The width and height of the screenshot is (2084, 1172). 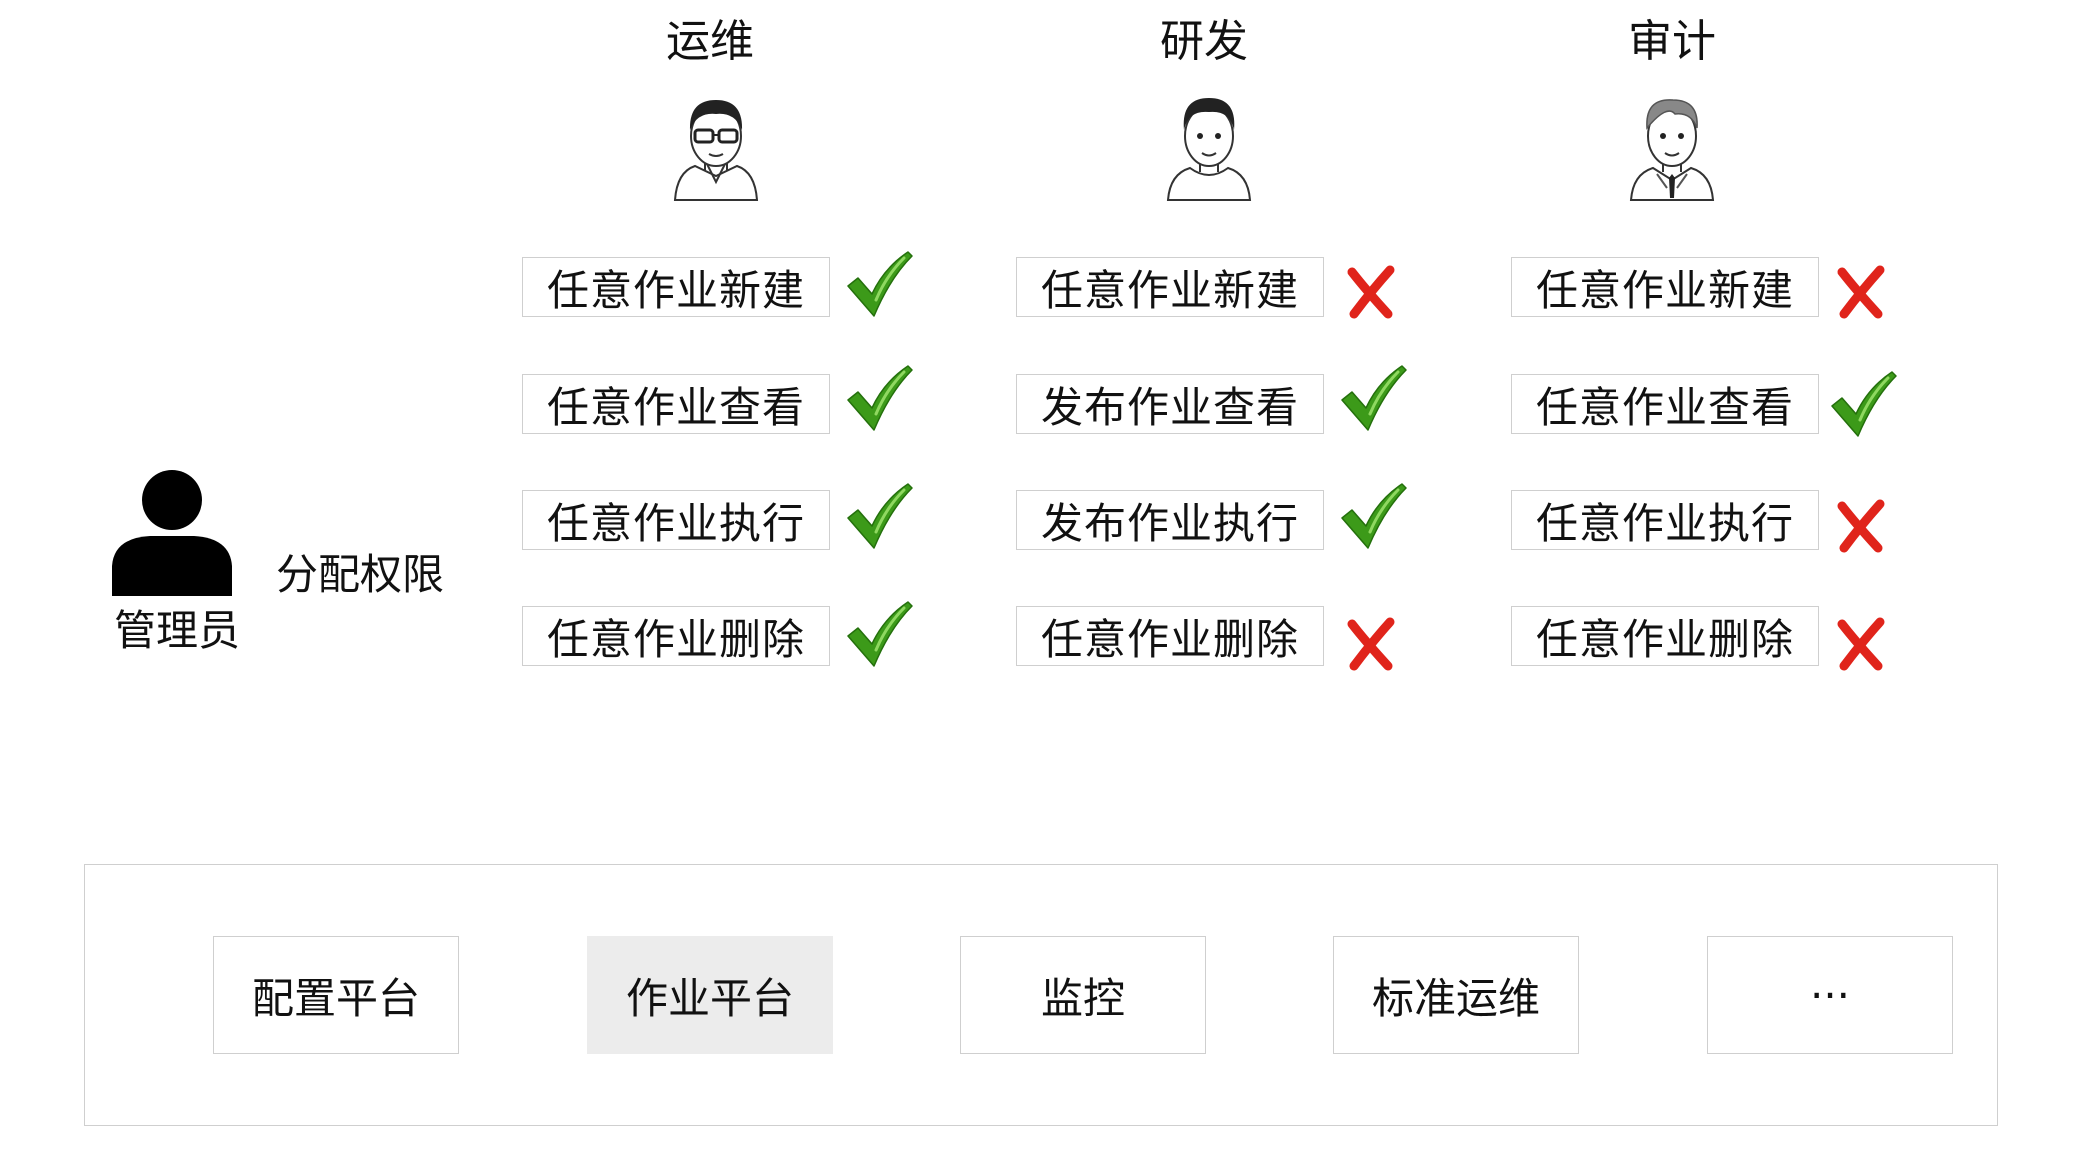 What do you see at coordinates (1672, 41) in the screenshot?
I see `role-title-audit: 审计` at bounding box center [1672, 41].